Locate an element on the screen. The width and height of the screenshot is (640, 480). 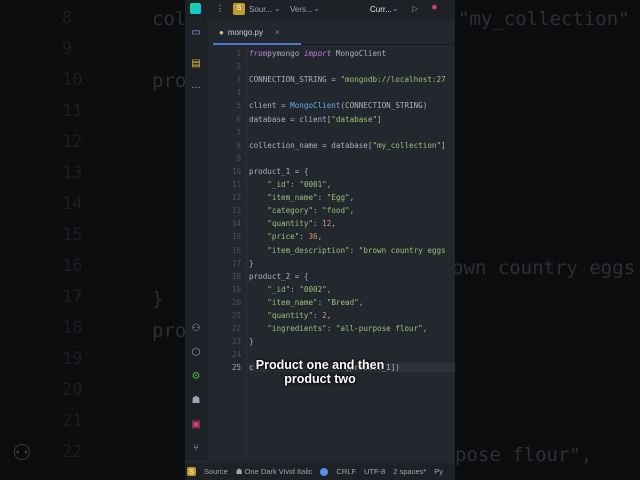
code-token: 12 is located at coordinates (327, 224).